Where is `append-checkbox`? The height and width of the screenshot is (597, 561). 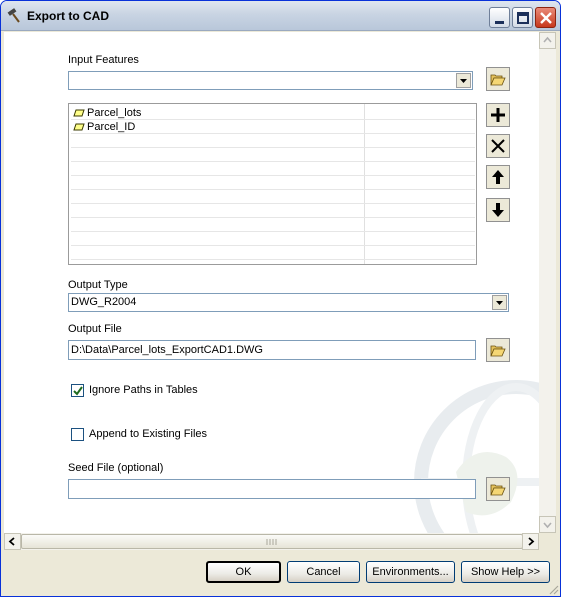 append-checkbox is located at coordinates (77, 434).